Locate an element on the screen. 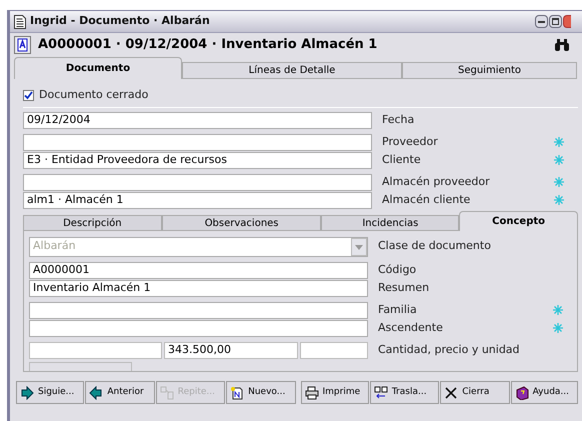  field-label: Almacén cliente is located at coordinates (426, 200).